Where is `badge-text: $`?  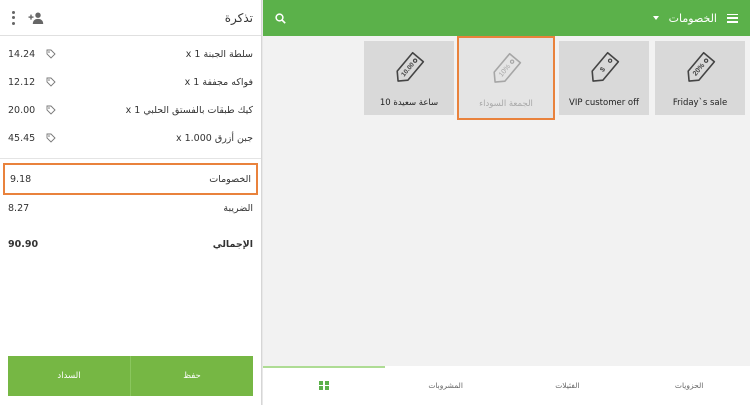 badge-text: $ is located at coordinates (603, 70).